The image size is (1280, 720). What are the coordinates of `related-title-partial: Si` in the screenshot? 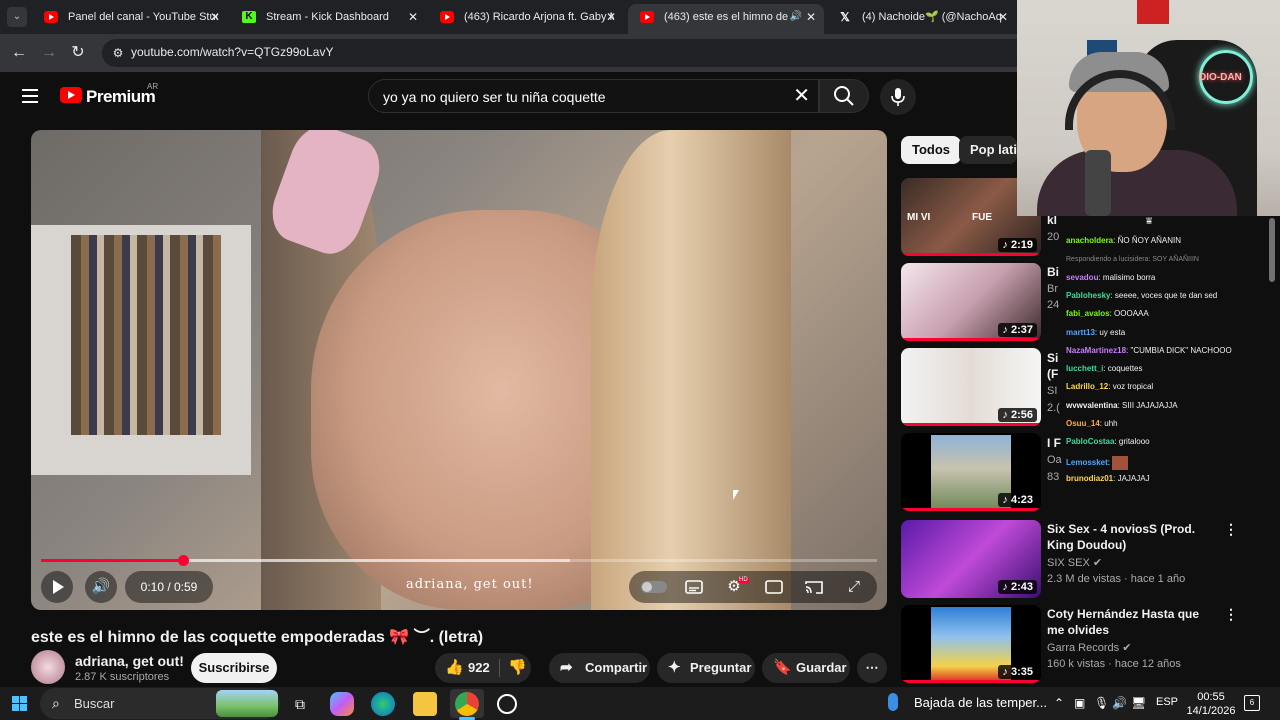 It's located at (1052, 358).